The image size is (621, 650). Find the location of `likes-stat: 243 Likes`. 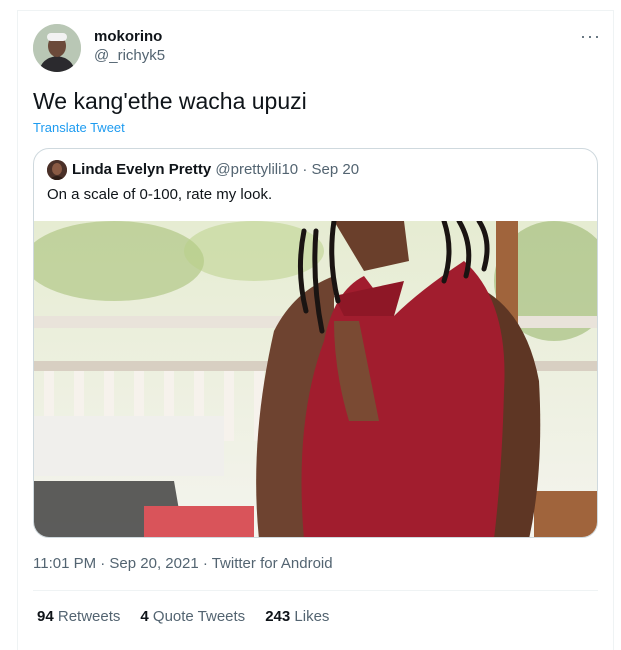

likes-stat: 243 Likes is located at coordinates (297, 616).